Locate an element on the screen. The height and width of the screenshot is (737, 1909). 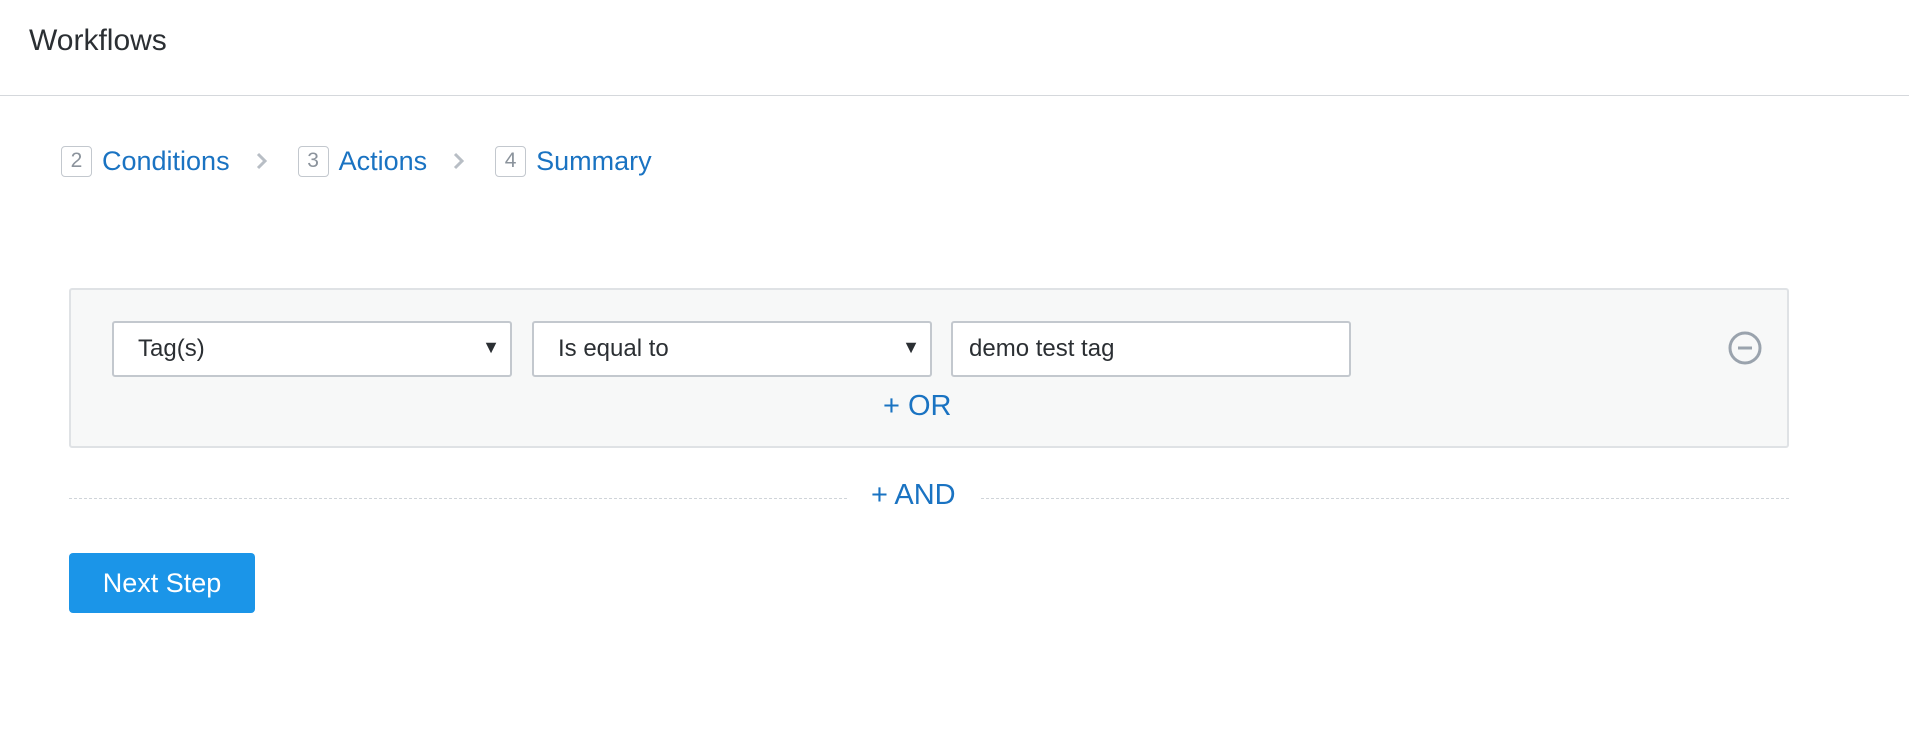
condition-value-input is located at coordinates (1151, 349).